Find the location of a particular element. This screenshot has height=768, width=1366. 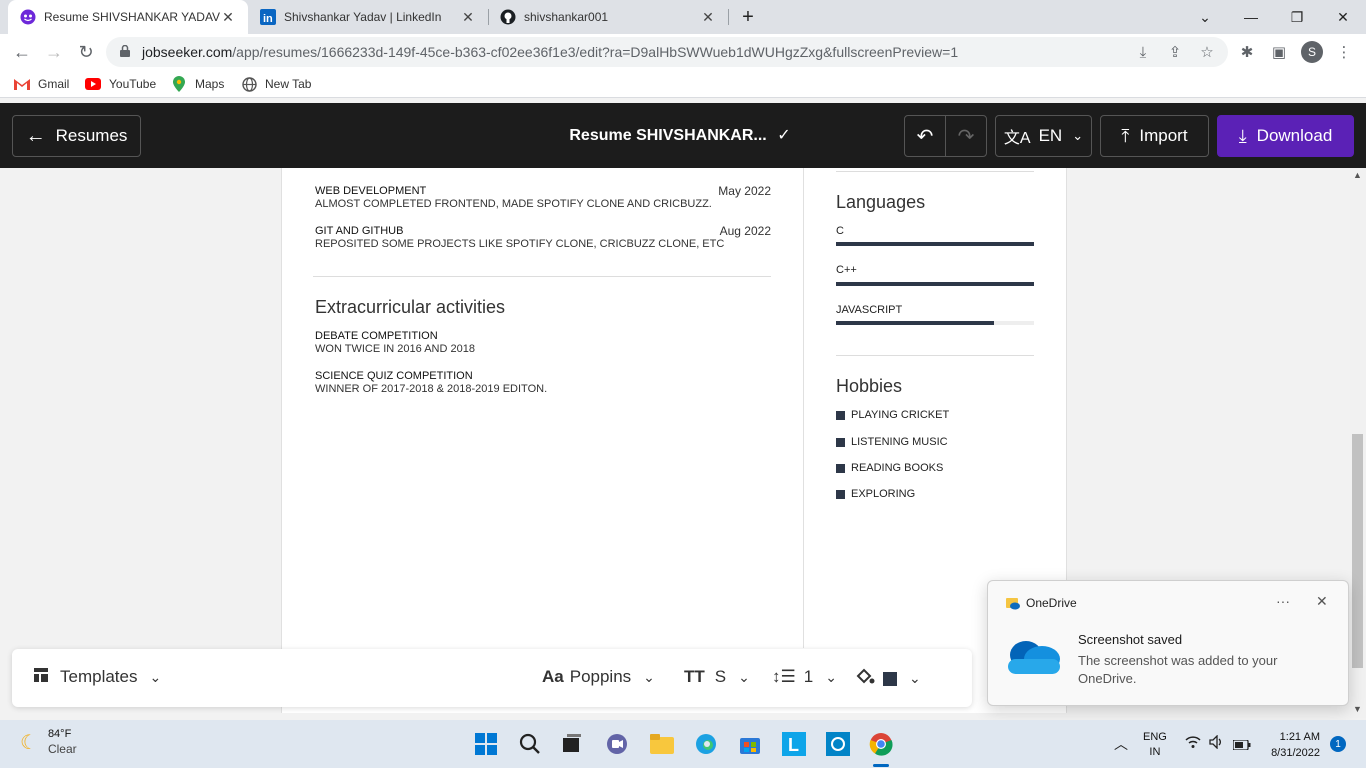

app-l-icon: L is located at coordinates (794, 744).